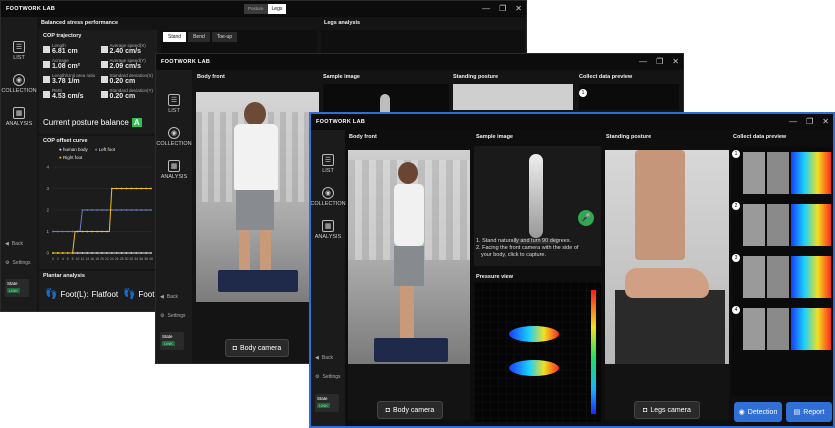 This screenshot has width=835, height=428. Describe the element at coordinates (411, 350) in the screenshot. I see `scan-platform` at that location.